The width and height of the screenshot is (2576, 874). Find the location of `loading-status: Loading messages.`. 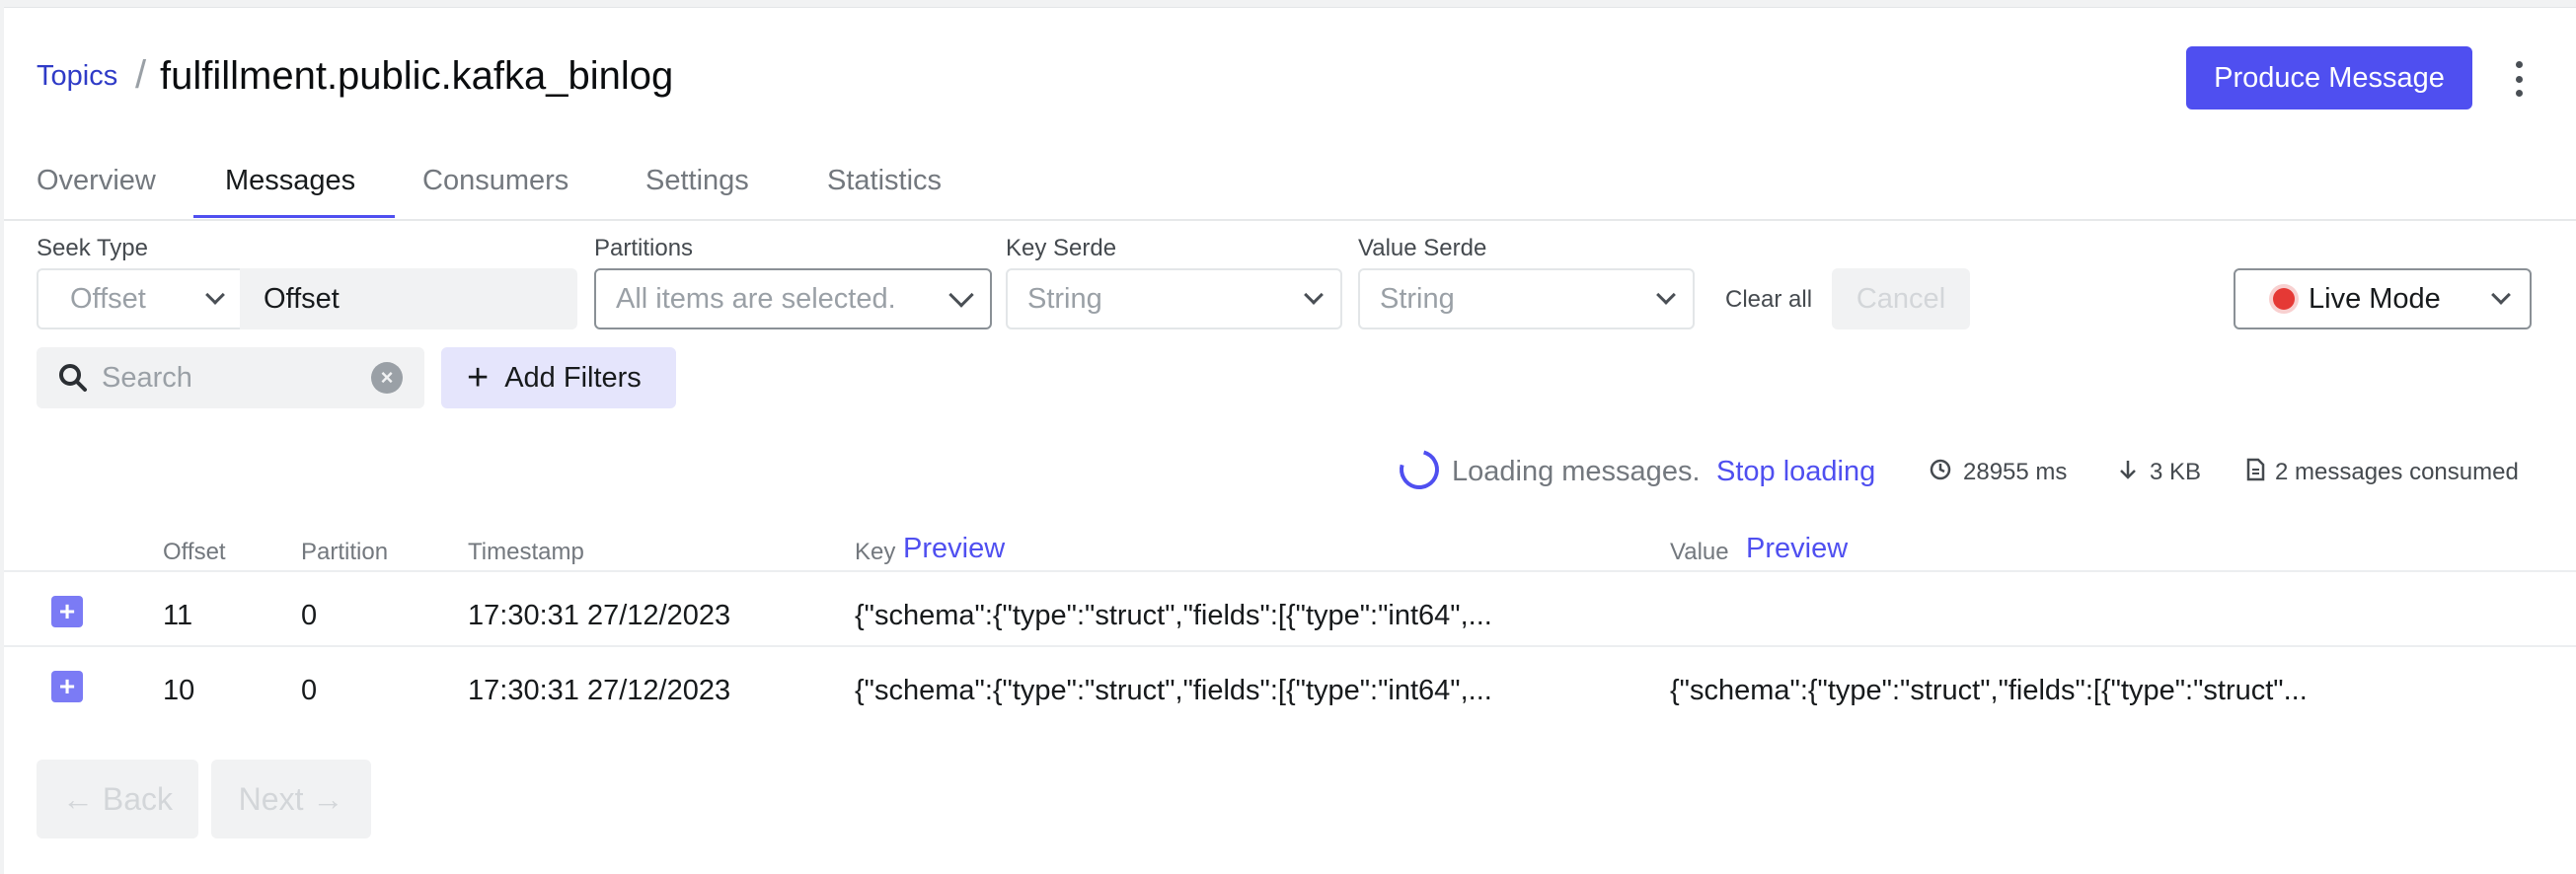

loading-status: Loading messages. is located at coordinates (1577, 471).